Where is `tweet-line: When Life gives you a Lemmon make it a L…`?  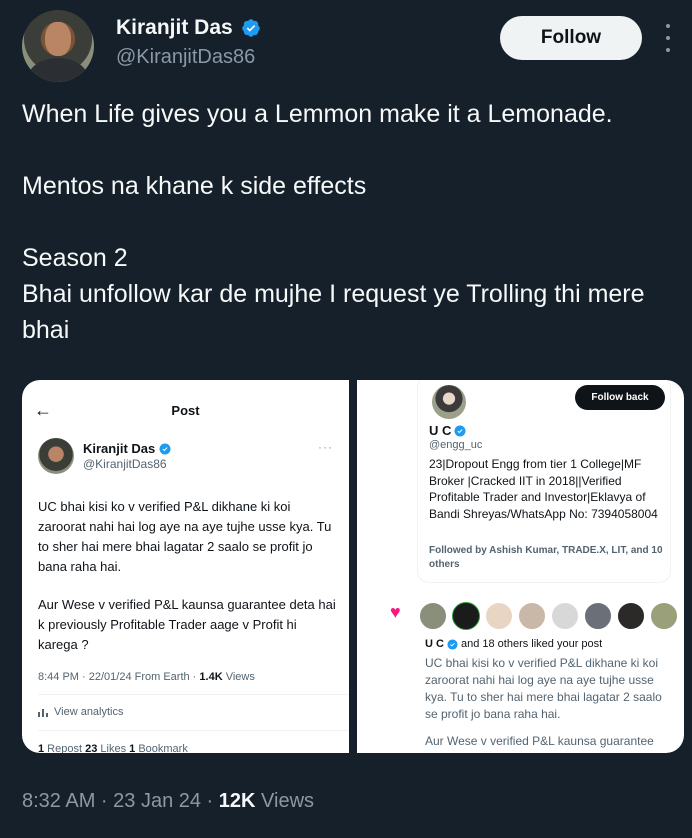
tweet-line: When Life gives you a Lemmon make it a L… is located at coordinates (317, 114).